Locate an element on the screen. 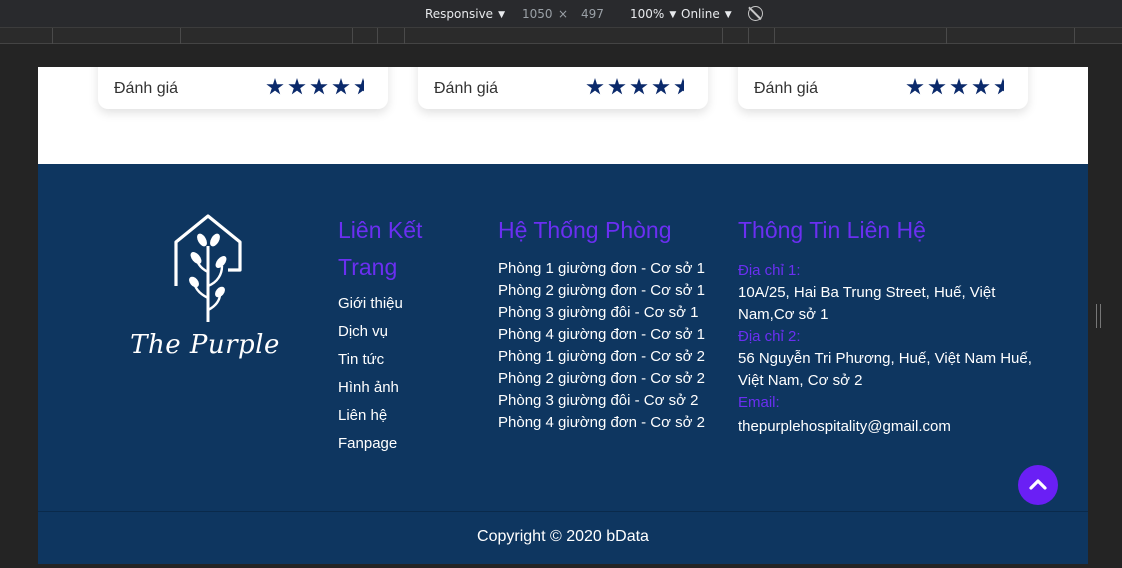 The height and width of the screenshot is (568, 1122). times-sign: × is located at coordinates (563, 14).